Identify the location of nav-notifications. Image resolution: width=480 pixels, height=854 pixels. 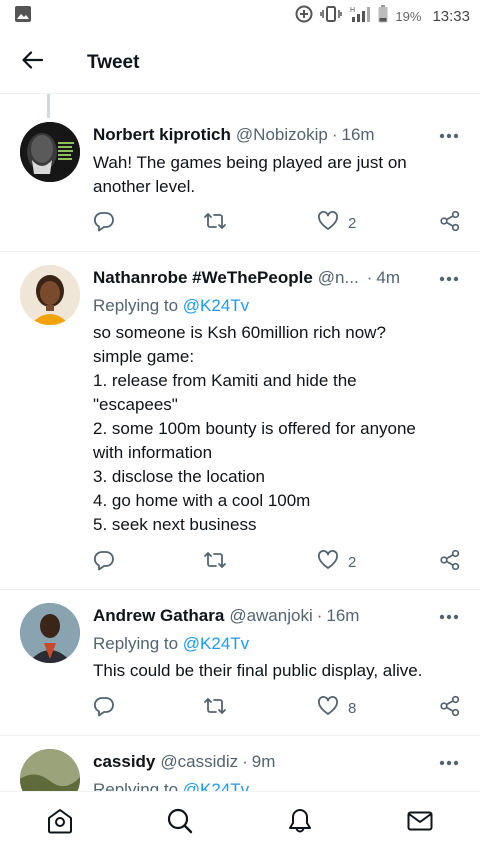
(300, 823).